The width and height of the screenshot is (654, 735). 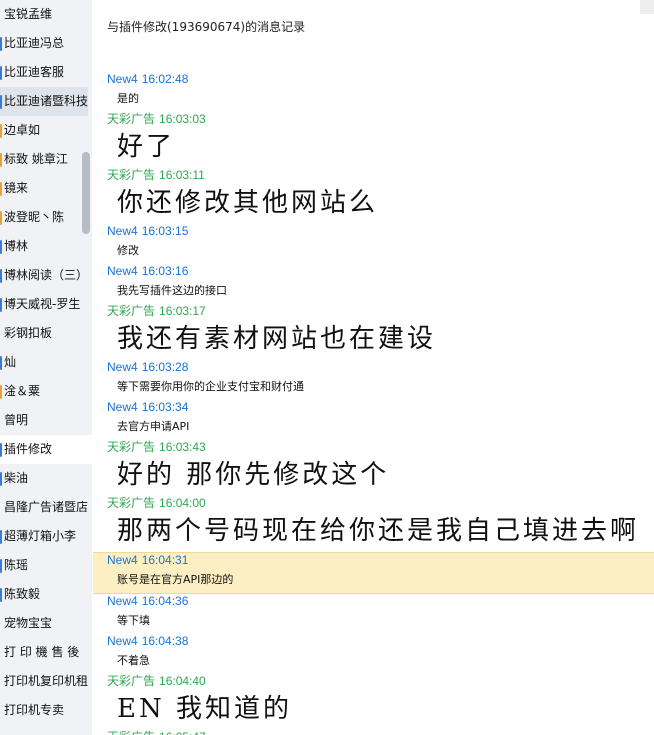 I want to click on sidebar-scrollbar-thumb, so click(x=86, y=193).